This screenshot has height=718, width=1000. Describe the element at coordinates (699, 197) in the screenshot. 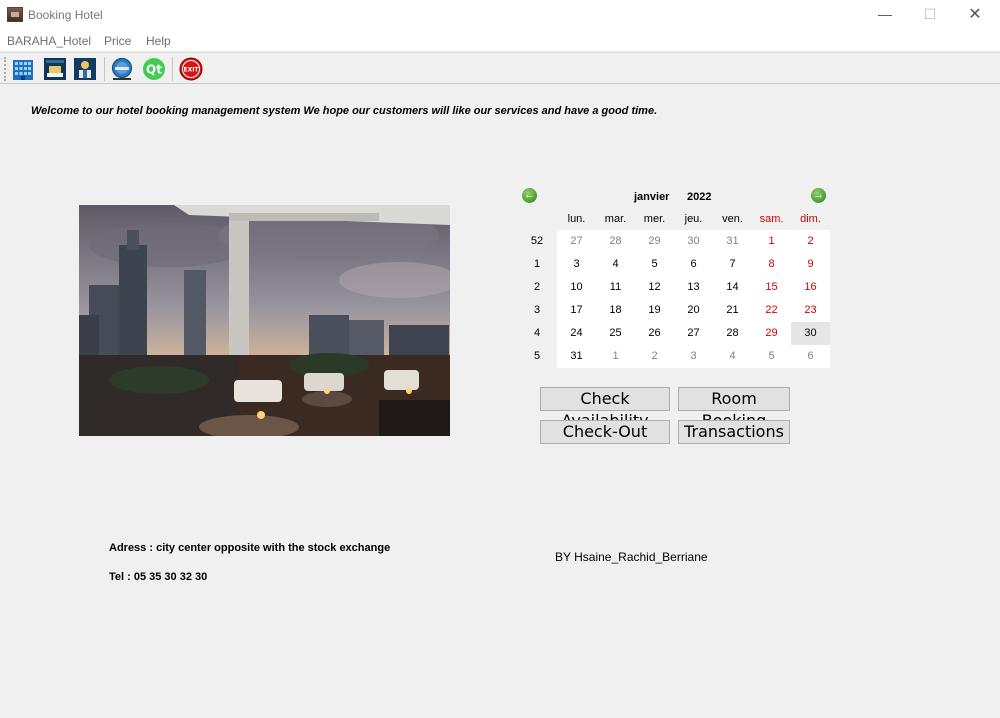

I see `calendar-year-selector: 2022` at that location.